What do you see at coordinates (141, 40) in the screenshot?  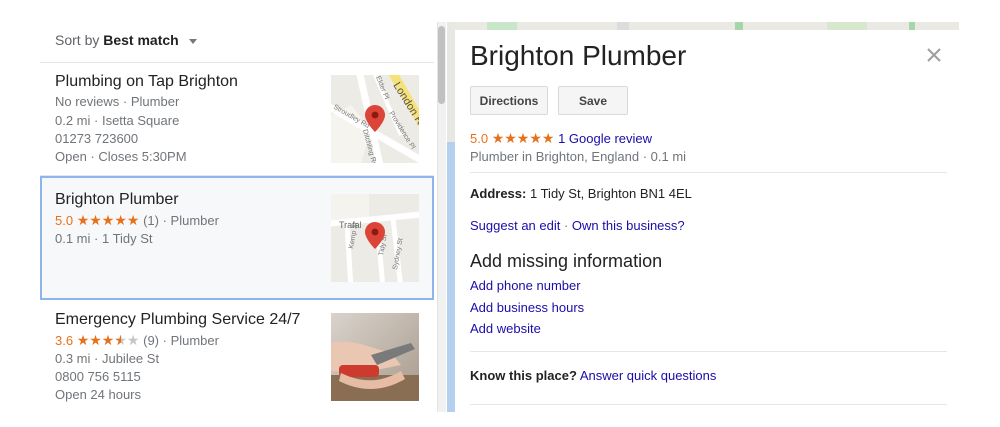 I see `sort-value: Best match` at bounding box center [141, 40].